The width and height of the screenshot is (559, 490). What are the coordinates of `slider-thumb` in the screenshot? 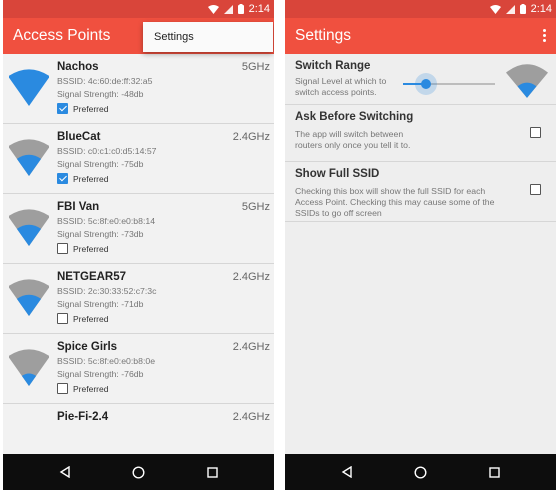 It's located at (426, 84).